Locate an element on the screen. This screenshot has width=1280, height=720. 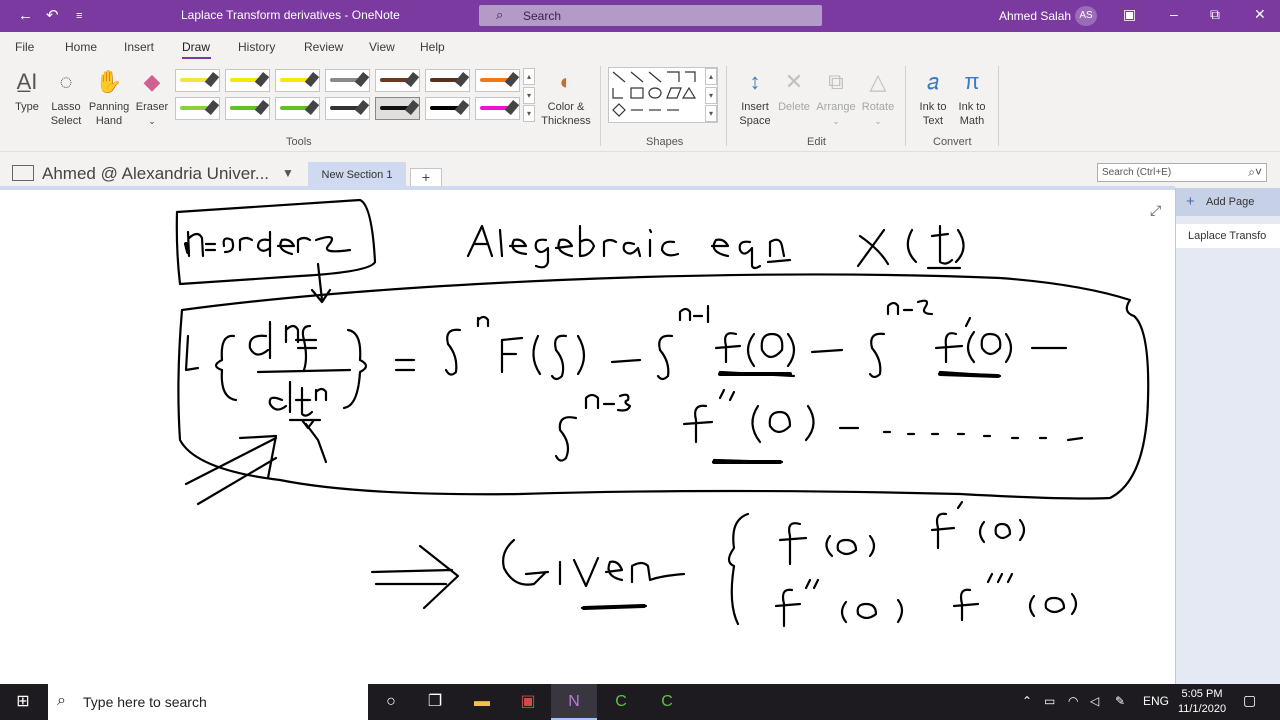
rotate-button: △ Rotate ⌄ is located at coordinates (878, 97).